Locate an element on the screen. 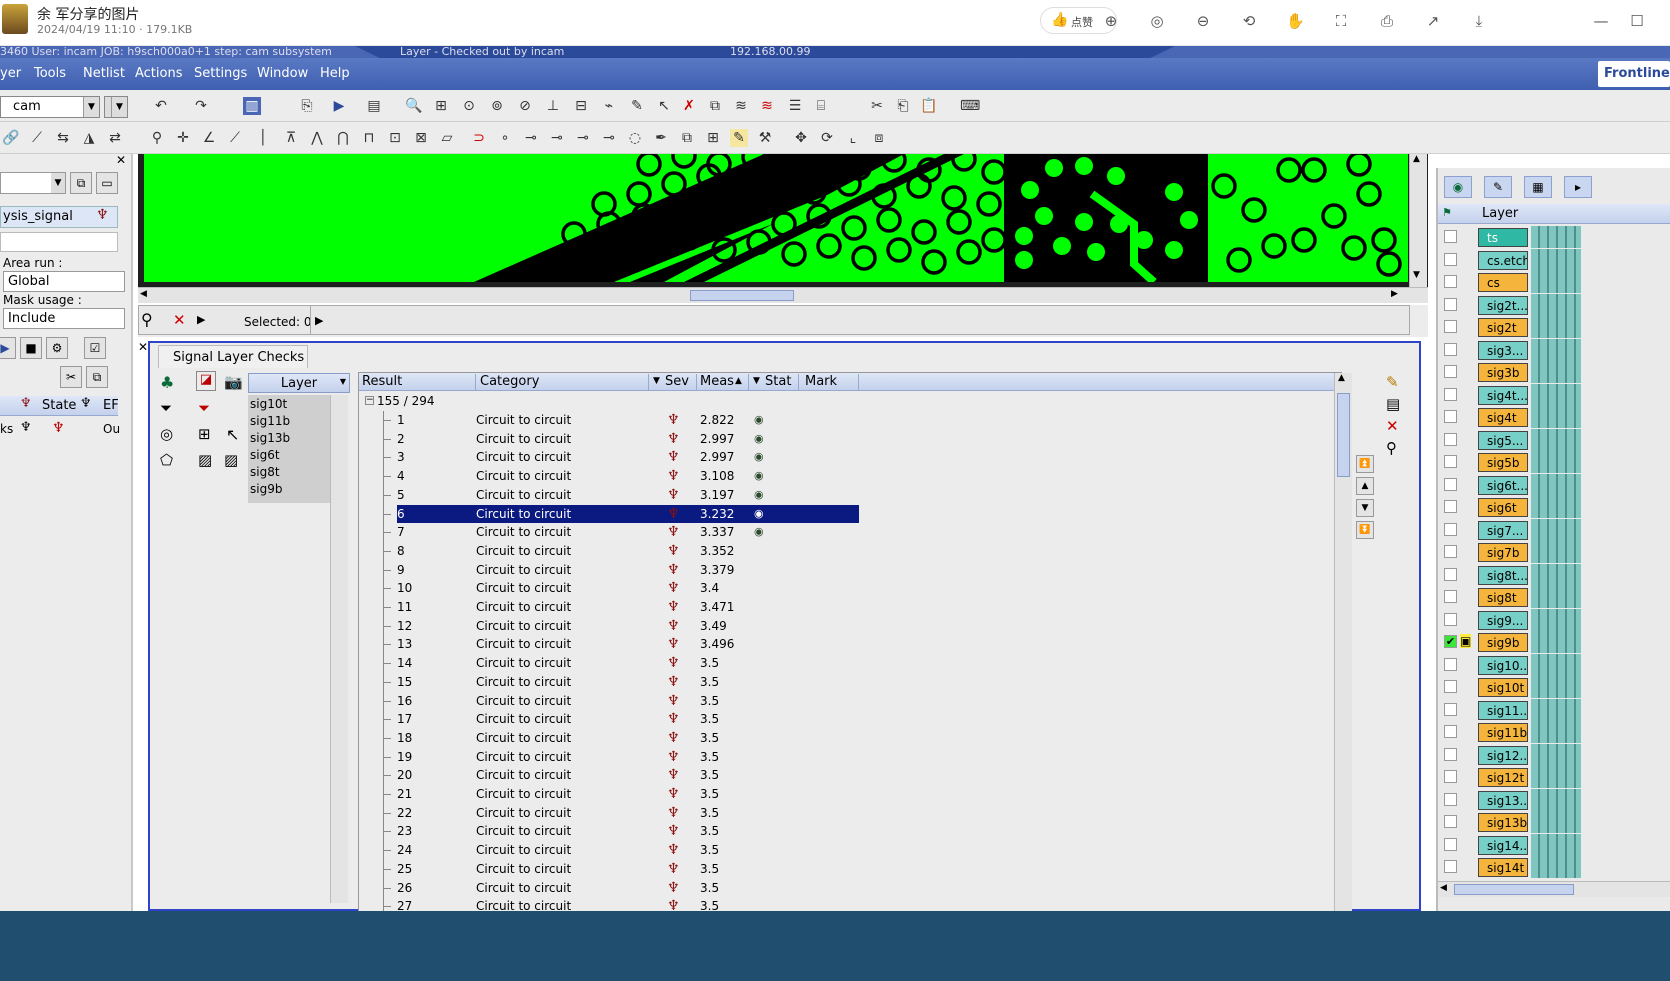 The width and height of the screenshot is (1670, 981). resize-icon: ⧈ is located at coordinates (879, 138).